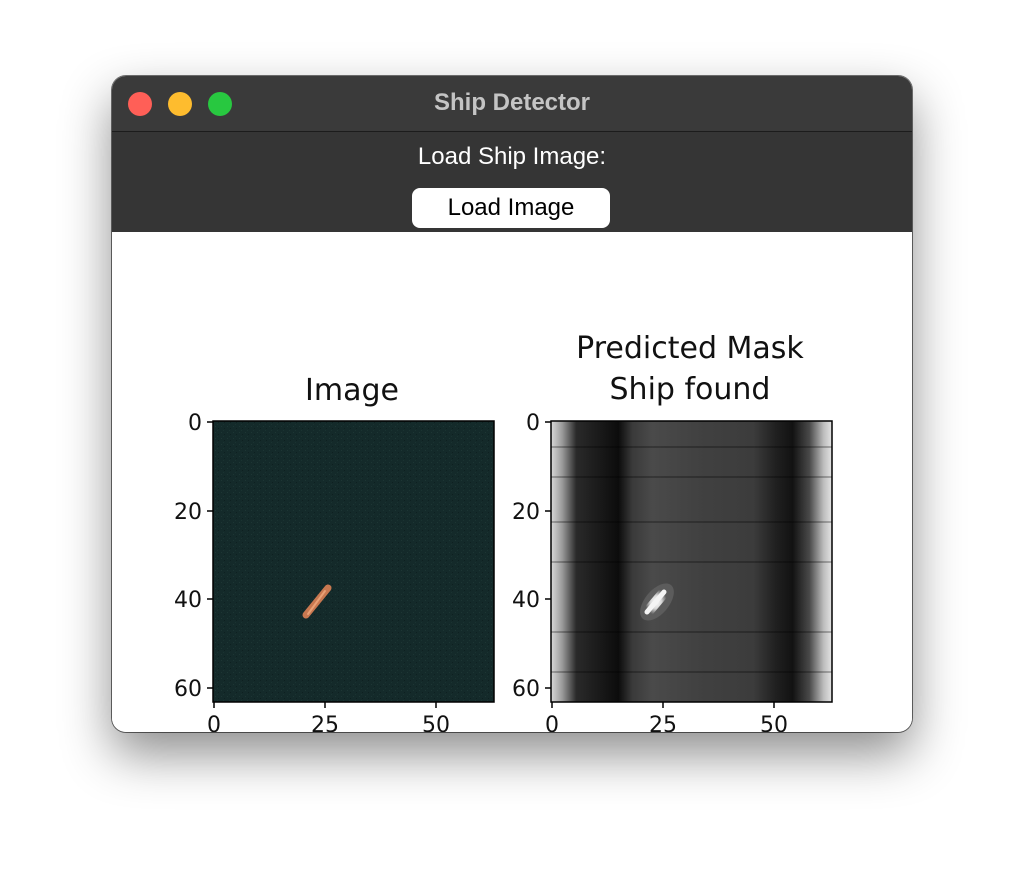 This screenshot has height=880, width=1024. Describe the element at coordinates (690, 389) in the screenshot. I see `mask-plot-status: Ship found` at that location.